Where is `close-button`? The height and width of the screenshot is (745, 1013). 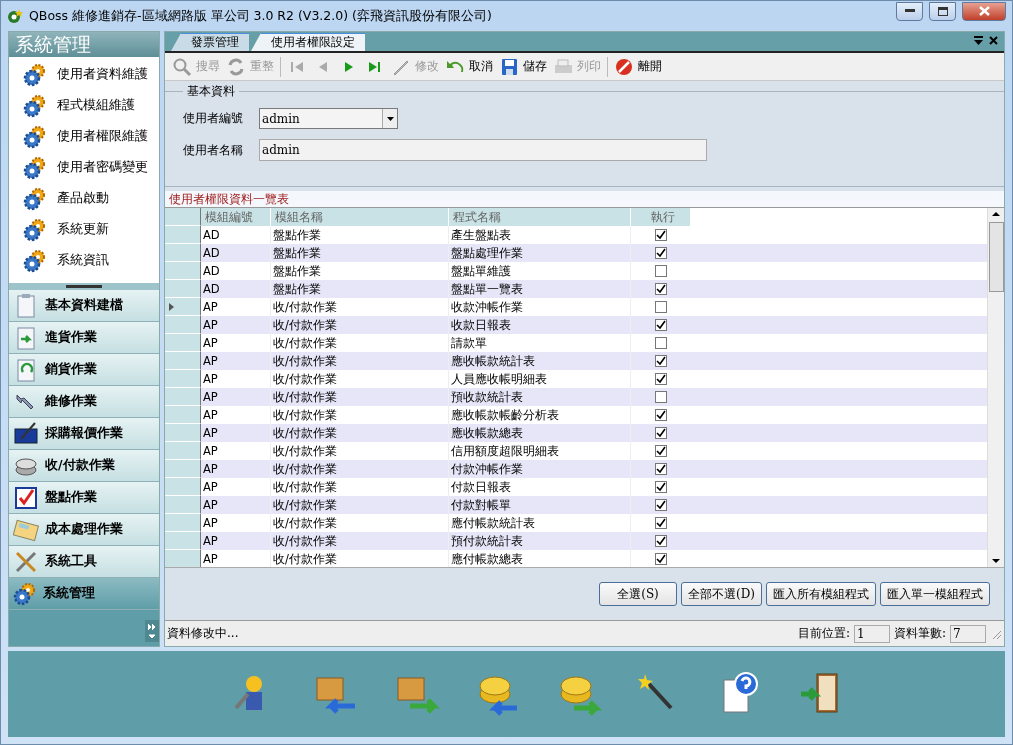 close-button is located at coordinates (984, 11).